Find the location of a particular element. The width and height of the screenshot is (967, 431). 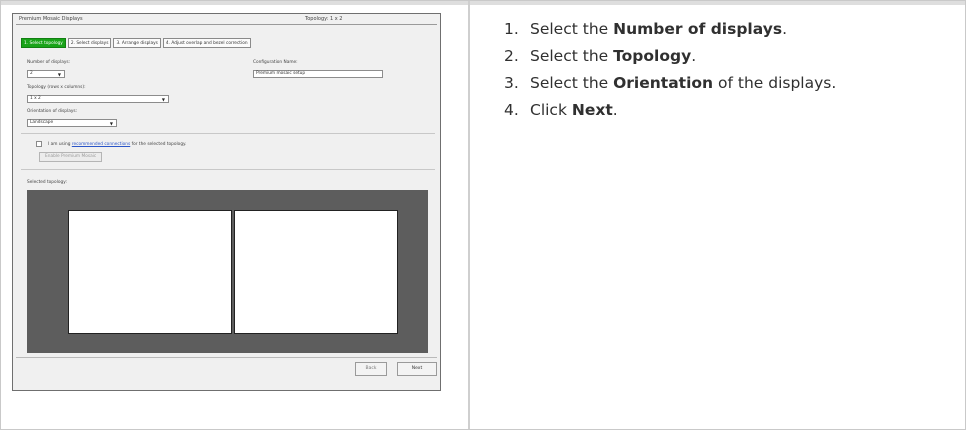

footer-rule is located at coordinates (226, 357).